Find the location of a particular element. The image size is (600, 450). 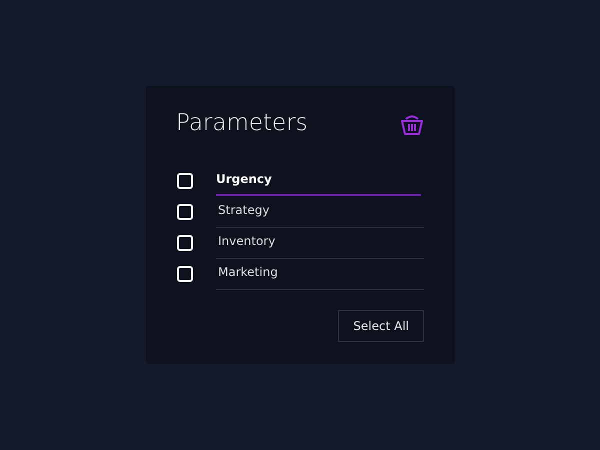

list-item: Strategy is located at coordinates (320, 212).